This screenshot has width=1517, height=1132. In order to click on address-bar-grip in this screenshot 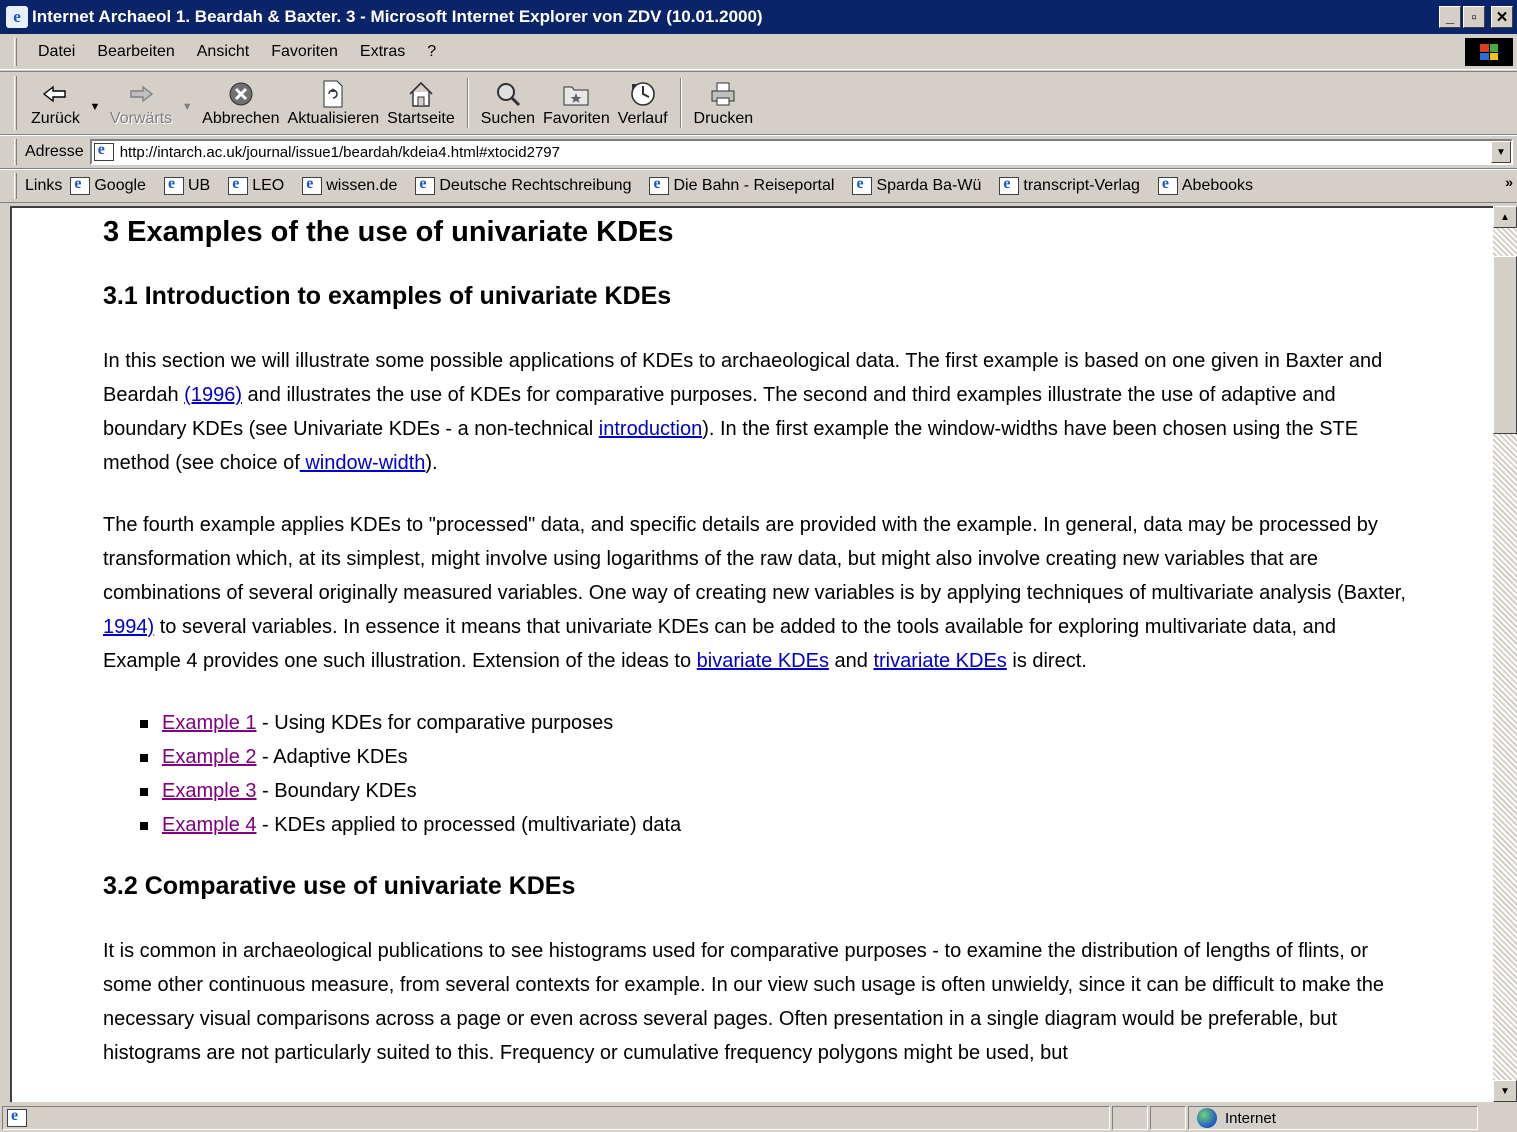, I will do `click(15, 152)`.